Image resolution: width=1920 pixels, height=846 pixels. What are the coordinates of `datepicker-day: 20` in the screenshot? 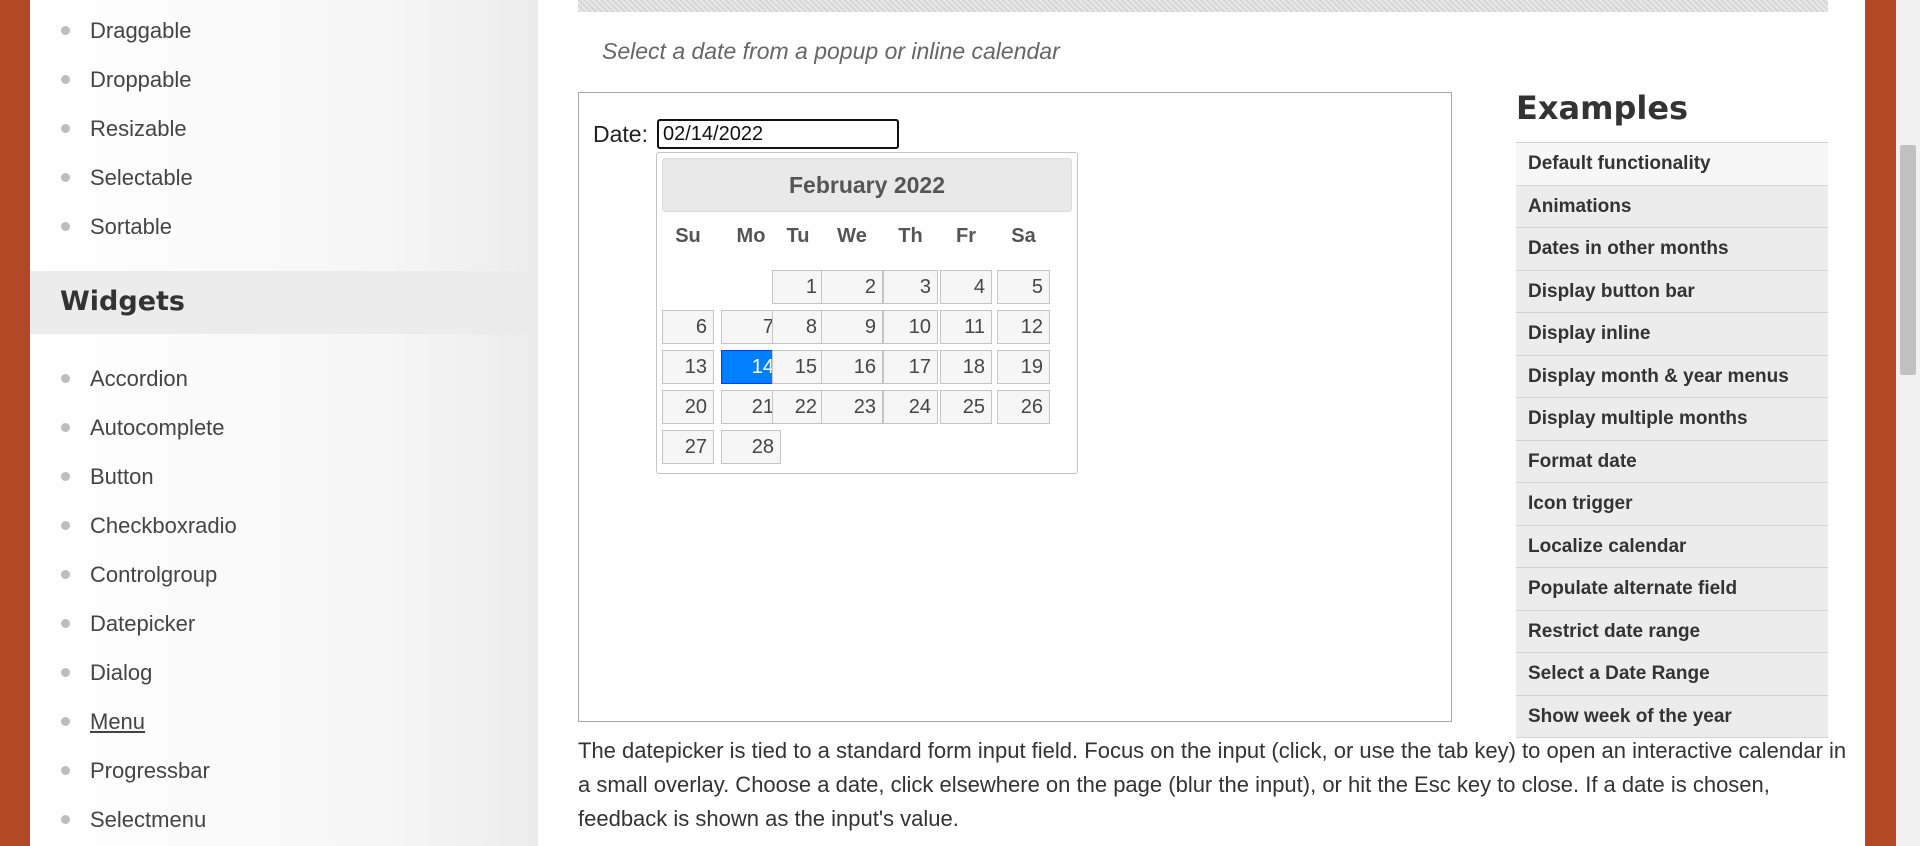 It's located at (688, 407).